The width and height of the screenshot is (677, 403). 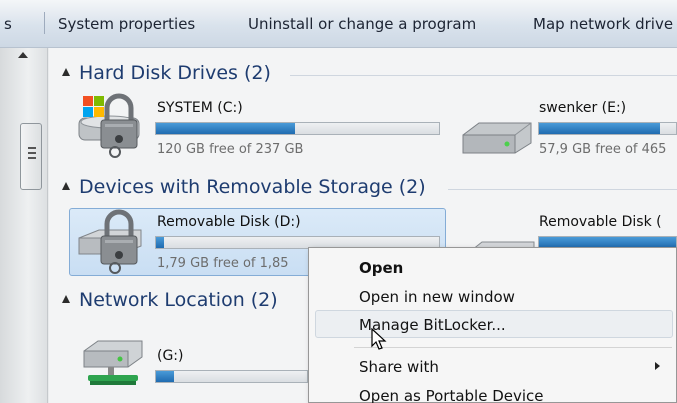 What do you see at coordinates (451, 395) in the screenshot?
I see `menu-item-open-portable-device: Open as Portable Device` at bounding box center [451, 395].